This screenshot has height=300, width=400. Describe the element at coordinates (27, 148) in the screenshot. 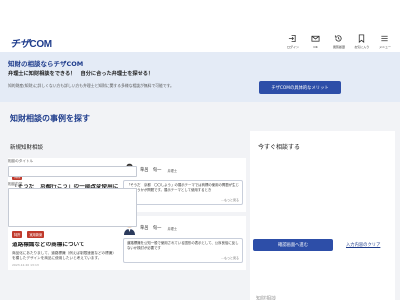

I see `new-consultations-heading: 新規知財相談` at that location.